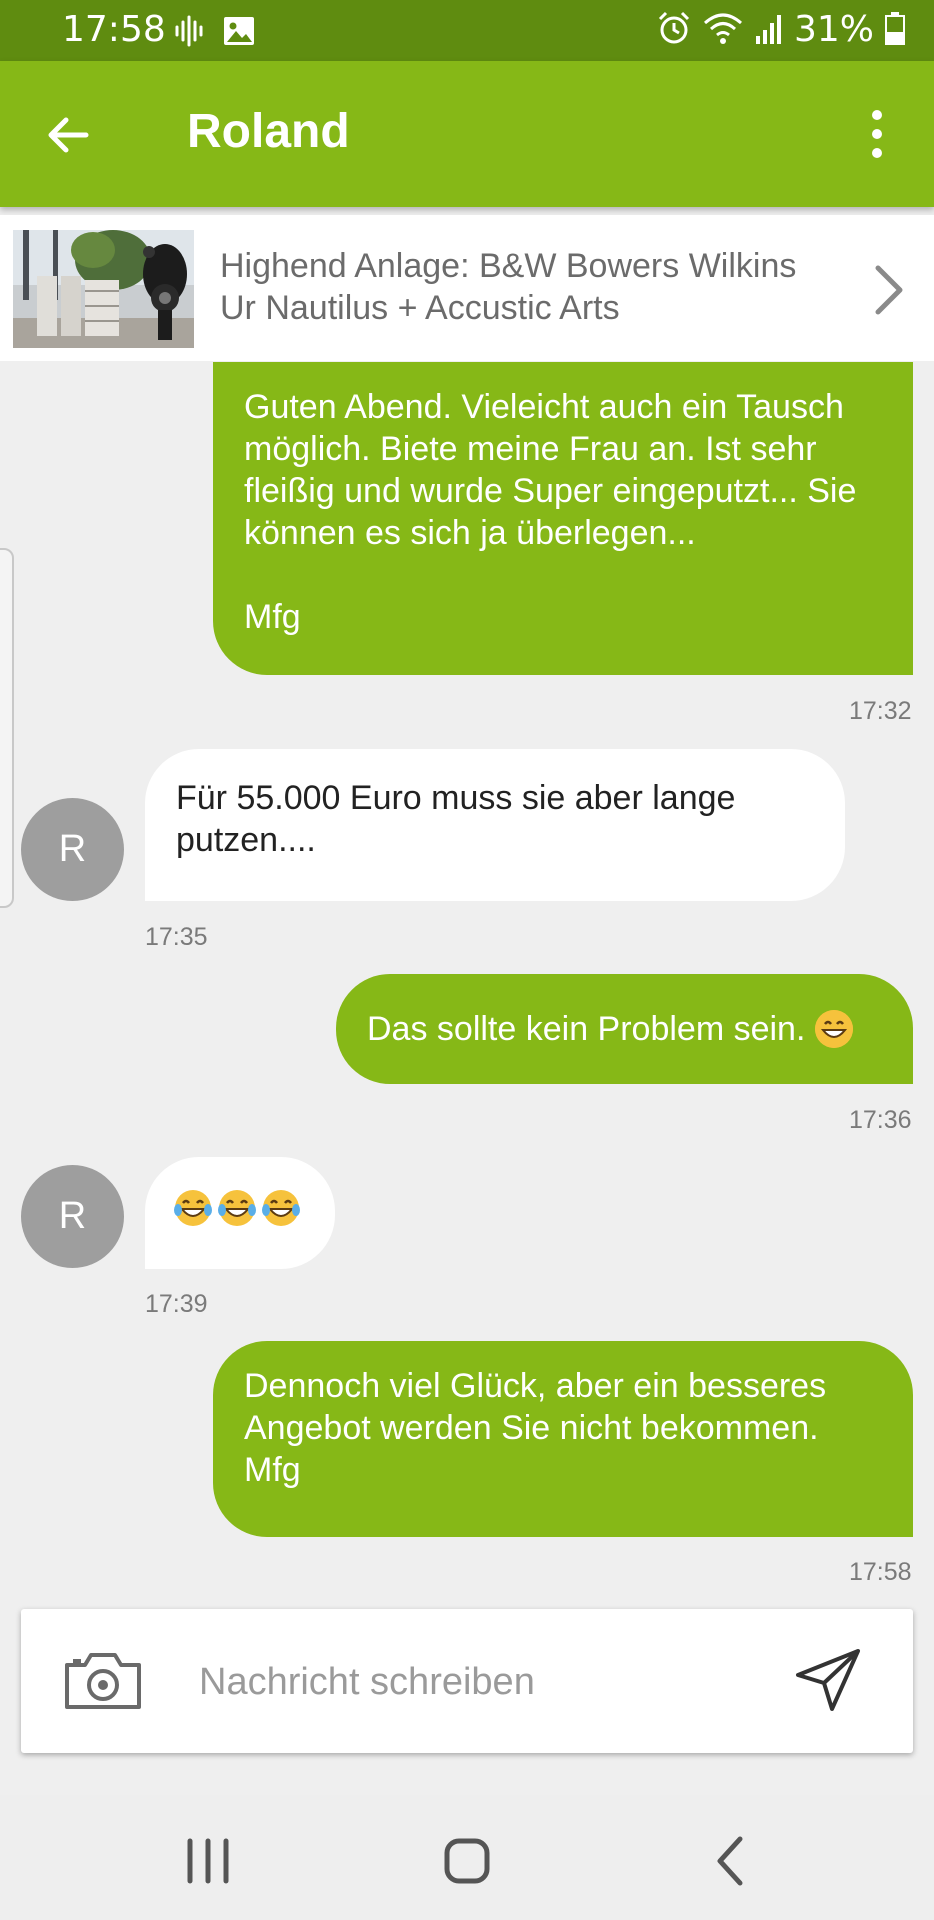  Describe the element at coordinates (176, 1304) in the screenshot. I see `message-time: 17:39` at that location.